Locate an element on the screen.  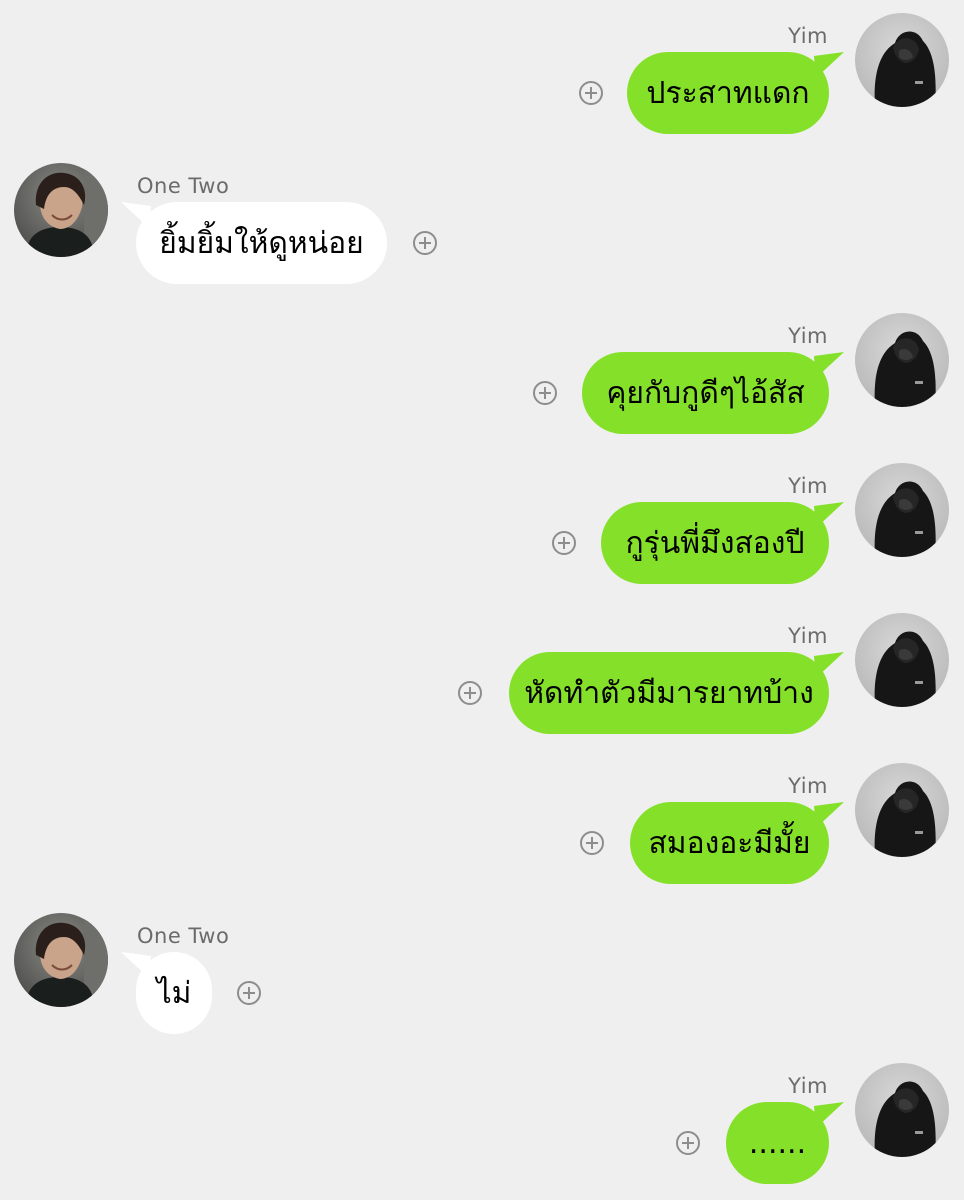
message-bubble: สมองอะมีมั้ย is located at coordinates (729, 843).